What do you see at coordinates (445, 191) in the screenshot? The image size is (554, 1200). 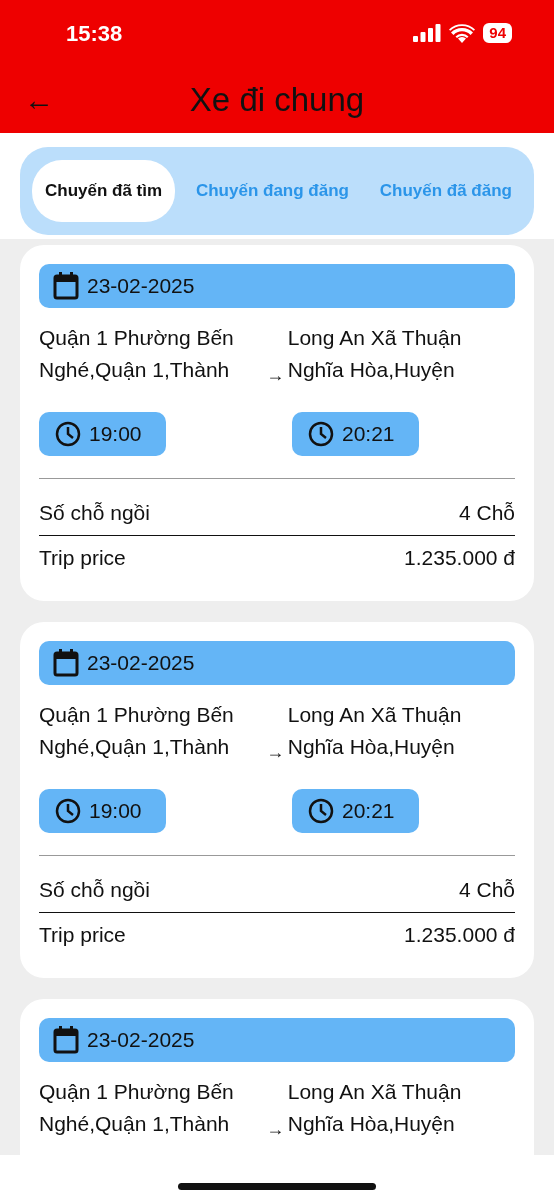 I see `tab: Chuyến đã đăng` at bounding box center [445, 191].